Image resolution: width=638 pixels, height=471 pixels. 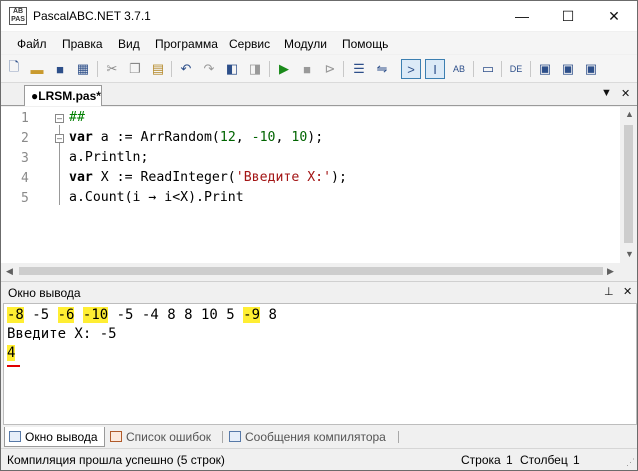 I want to click on save-all-icon: ▦, so click(x=83, y=69).